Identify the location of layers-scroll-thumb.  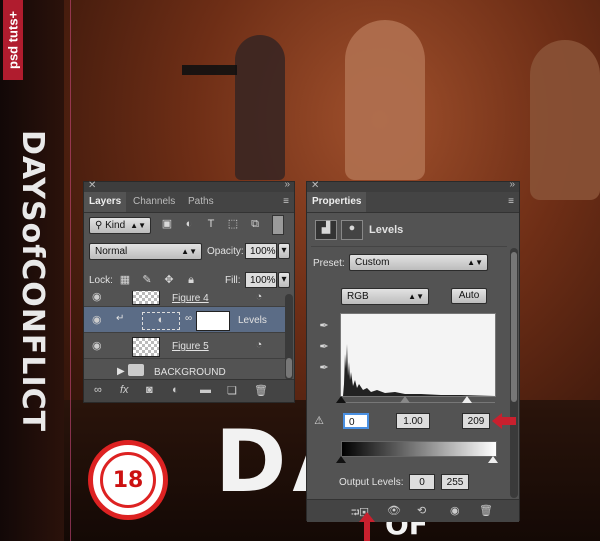
(289, 368).